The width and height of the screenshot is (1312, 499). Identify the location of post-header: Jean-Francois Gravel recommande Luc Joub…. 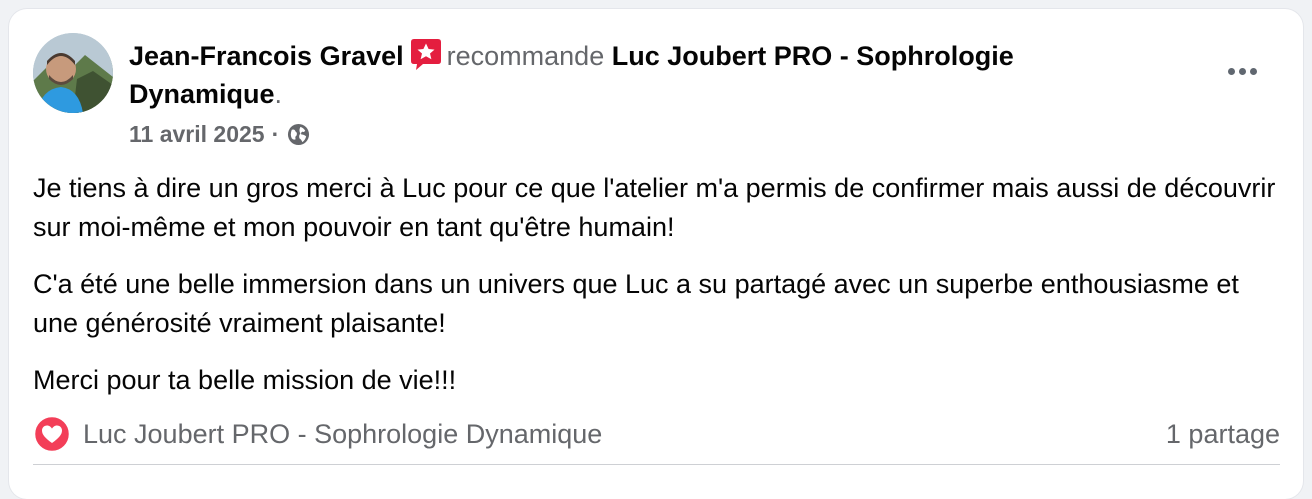
(629, 75).